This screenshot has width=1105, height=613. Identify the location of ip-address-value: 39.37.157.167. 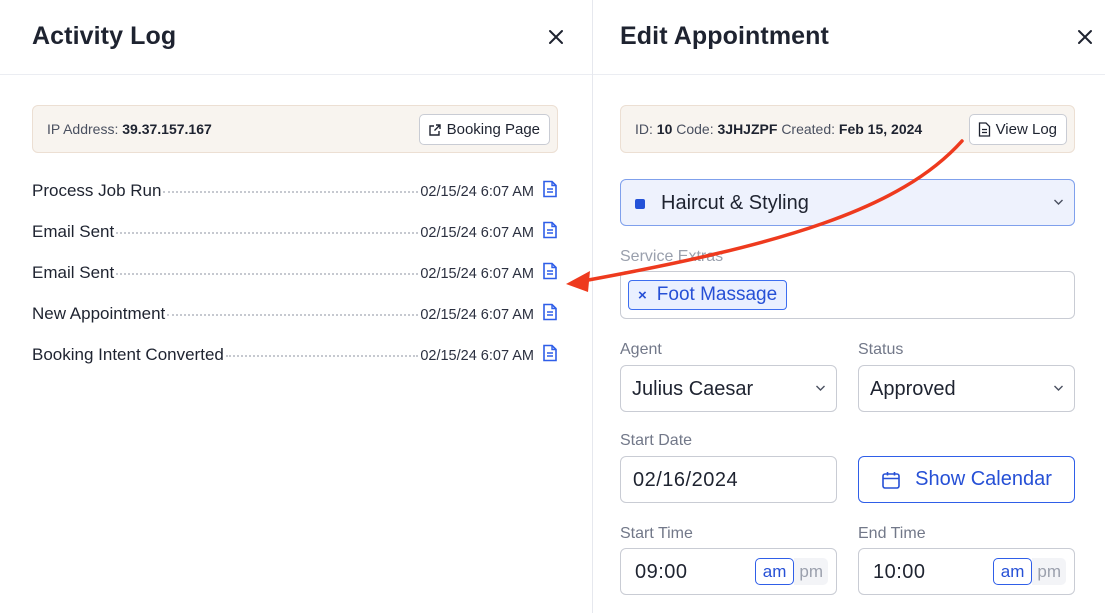
(167, 129).